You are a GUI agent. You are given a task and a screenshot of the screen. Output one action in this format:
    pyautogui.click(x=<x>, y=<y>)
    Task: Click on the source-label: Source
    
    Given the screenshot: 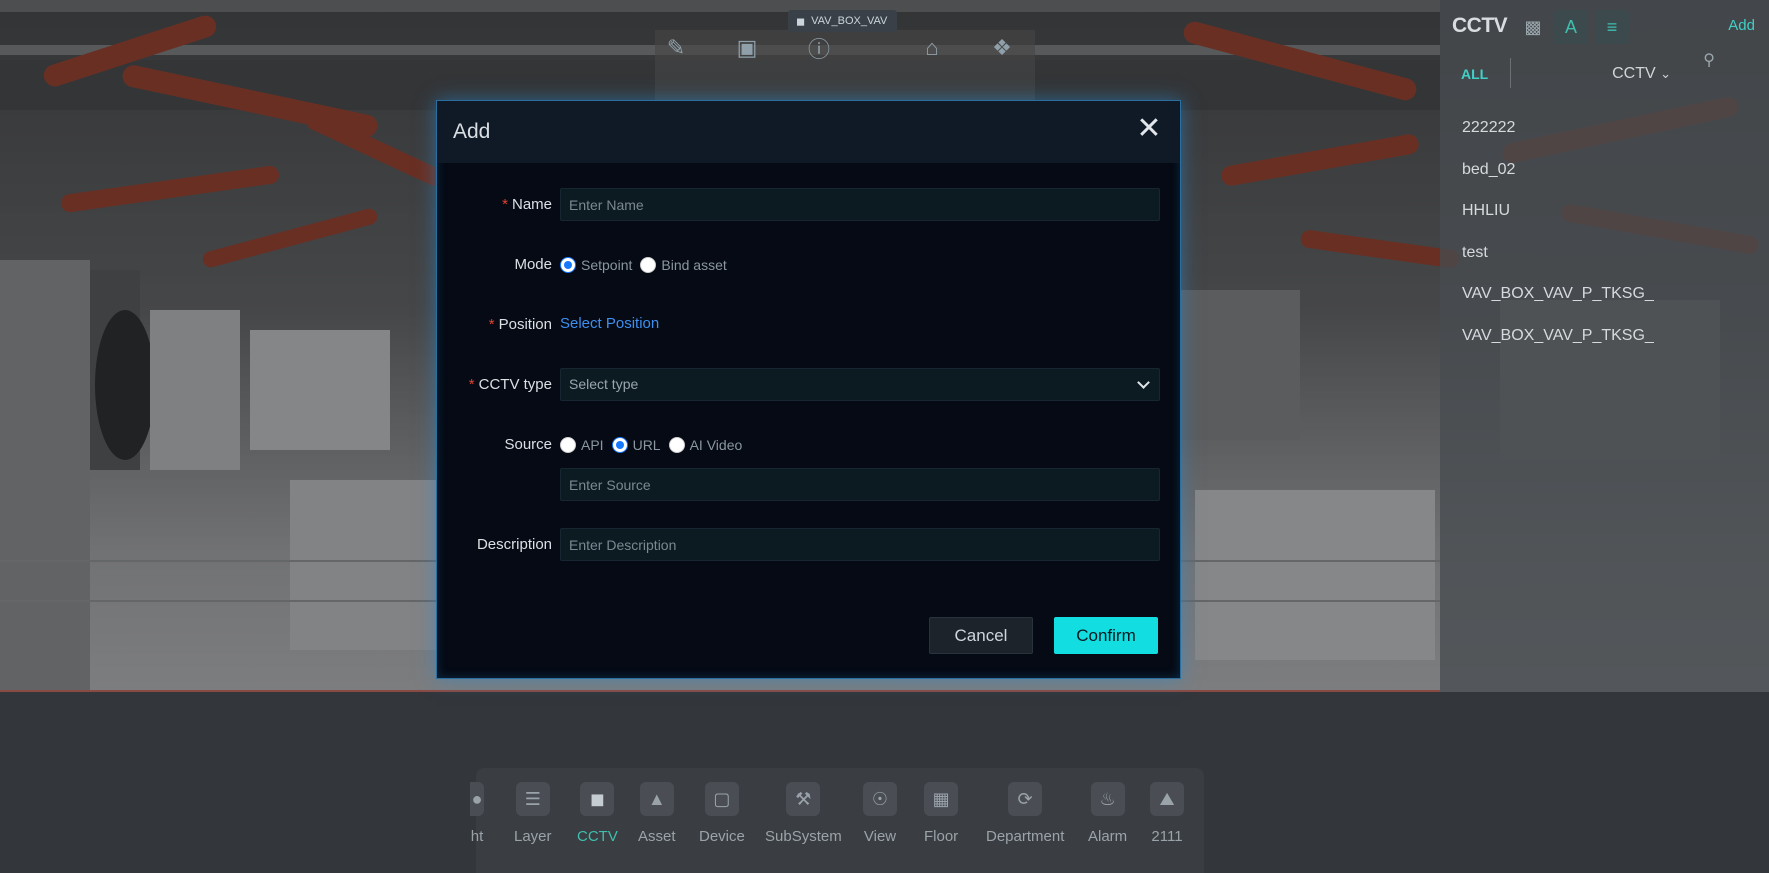 What is the action you would take?
    pyautogui.click(x=528, y=444)
    